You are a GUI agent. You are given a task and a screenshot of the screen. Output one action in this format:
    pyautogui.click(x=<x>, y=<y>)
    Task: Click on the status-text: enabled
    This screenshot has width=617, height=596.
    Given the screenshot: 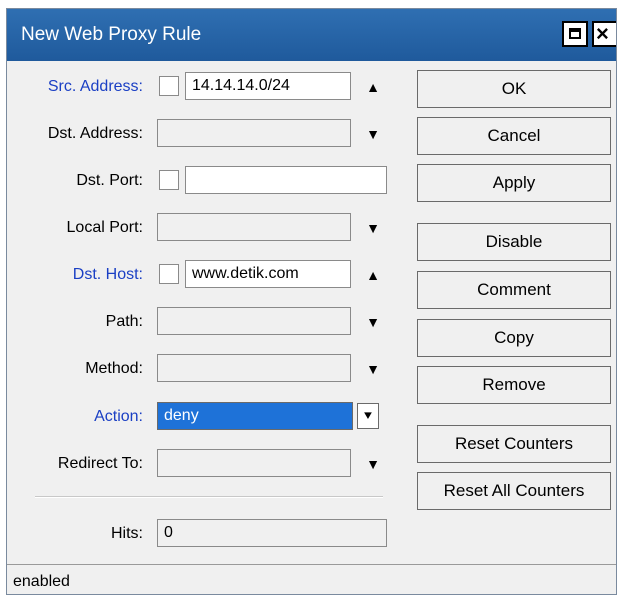 What is the action you would take?
    pyautogui.click(x=41, y=581)
    